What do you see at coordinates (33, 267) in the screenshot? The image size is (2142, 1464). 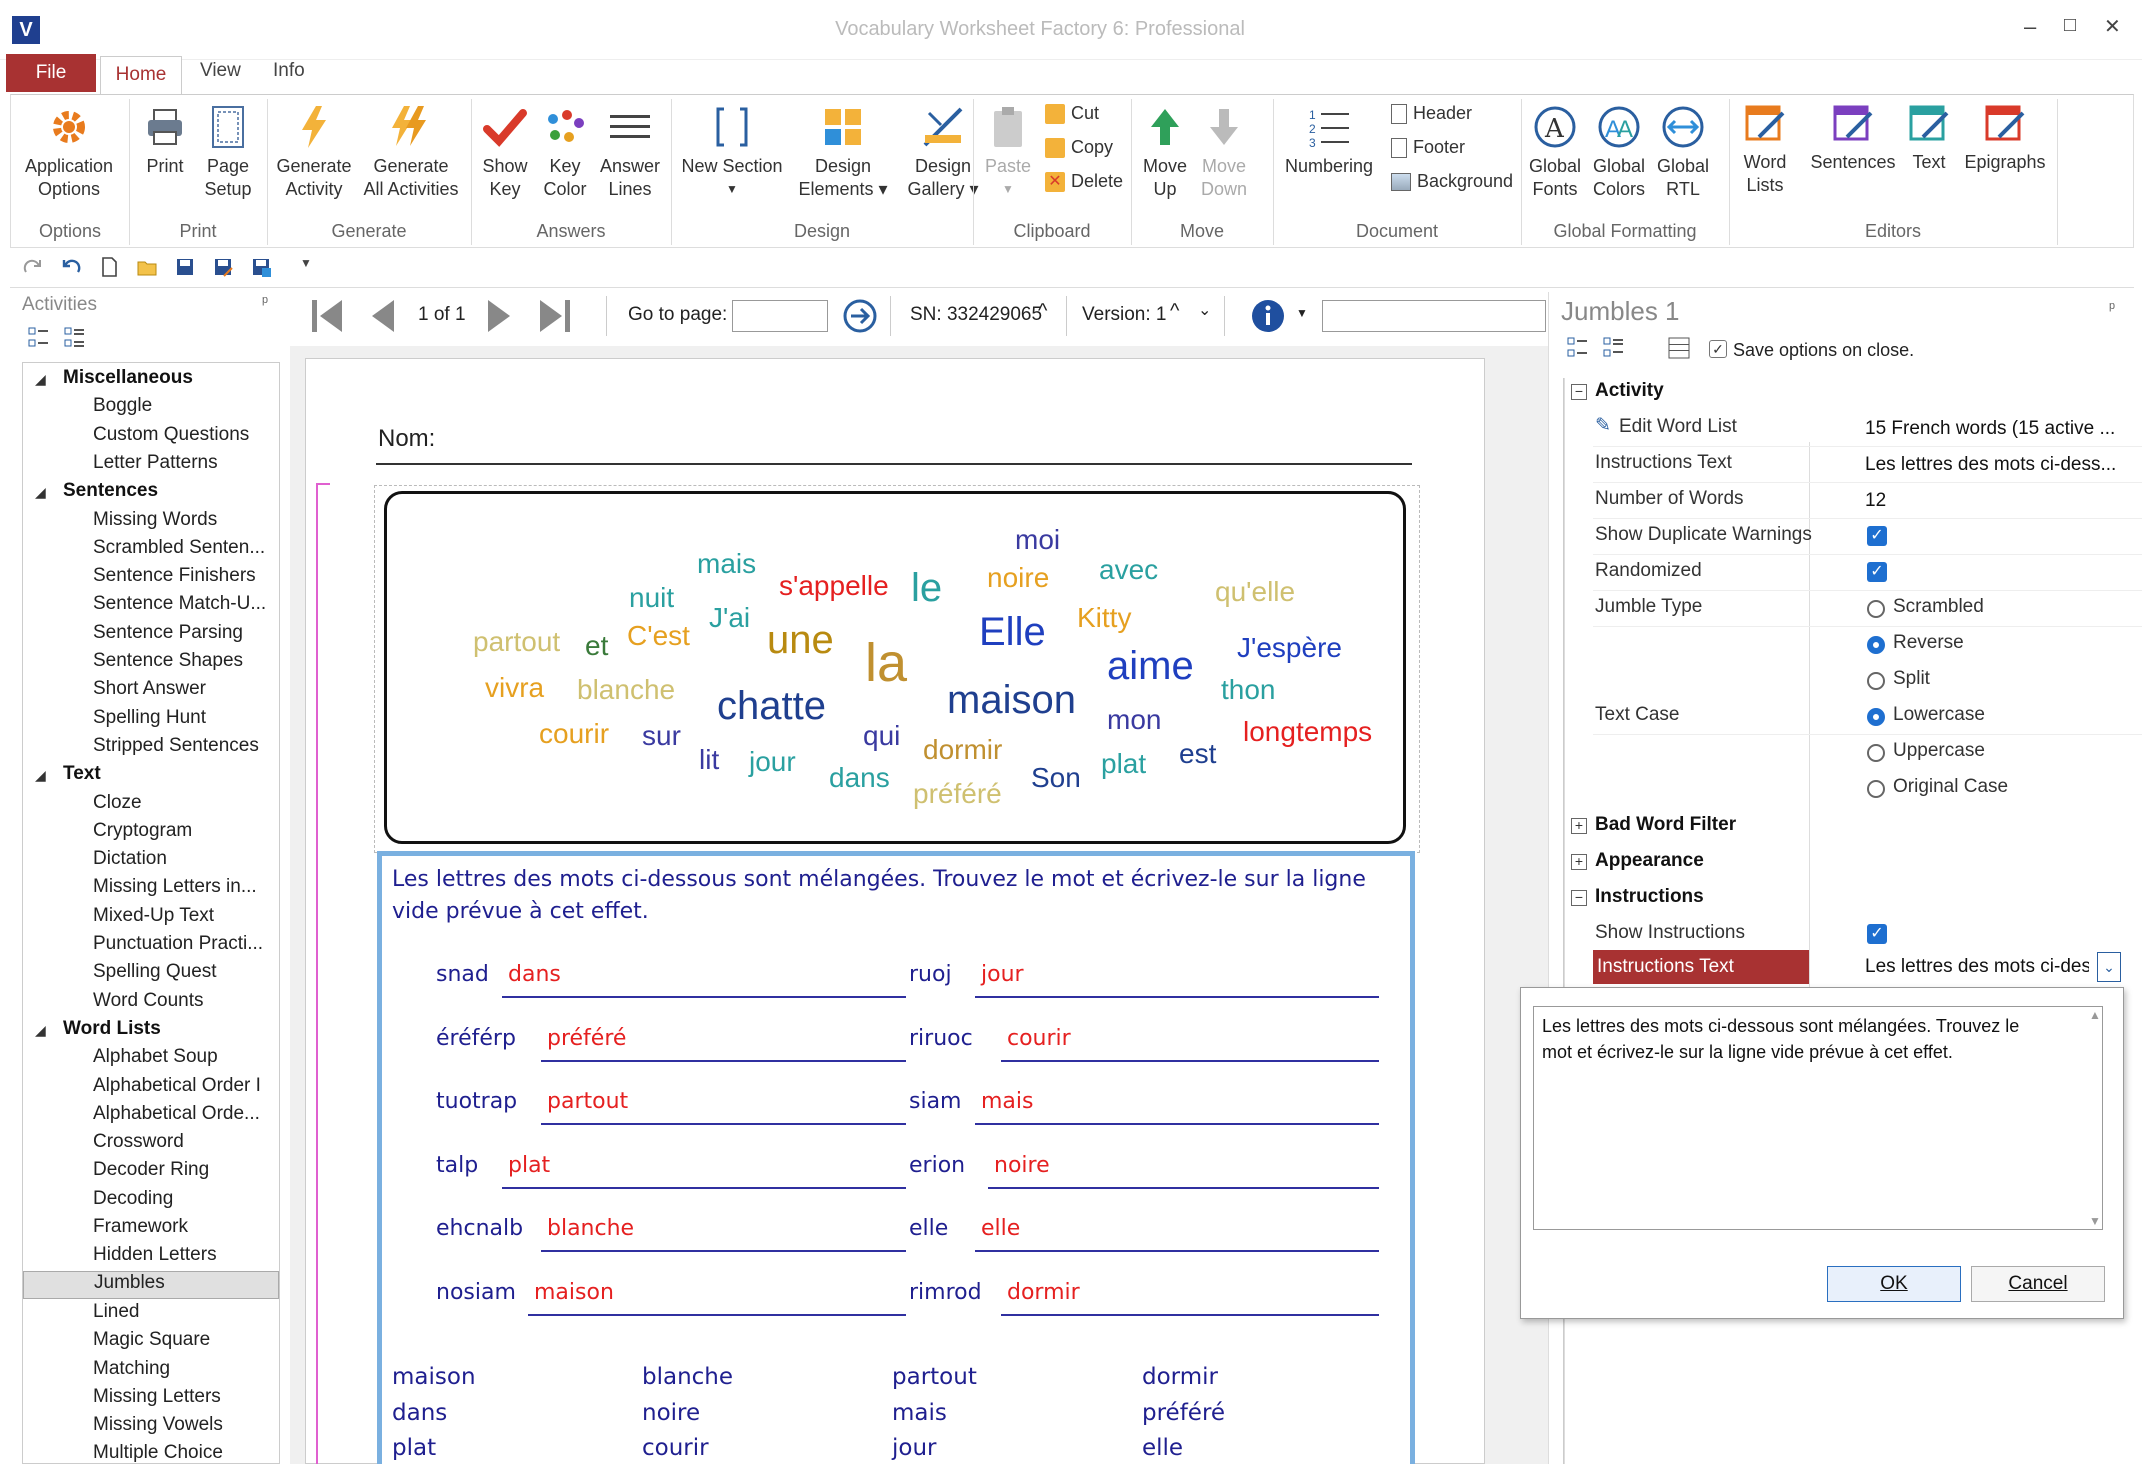 I see `redo-icon` at bounding box center [33, 267].